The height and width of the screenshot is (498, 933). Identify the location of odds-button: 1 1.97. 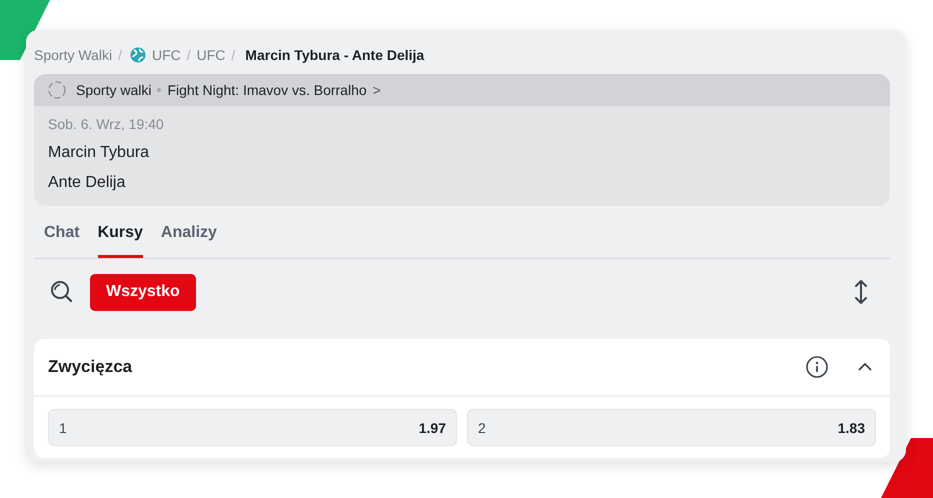
(252, 427).